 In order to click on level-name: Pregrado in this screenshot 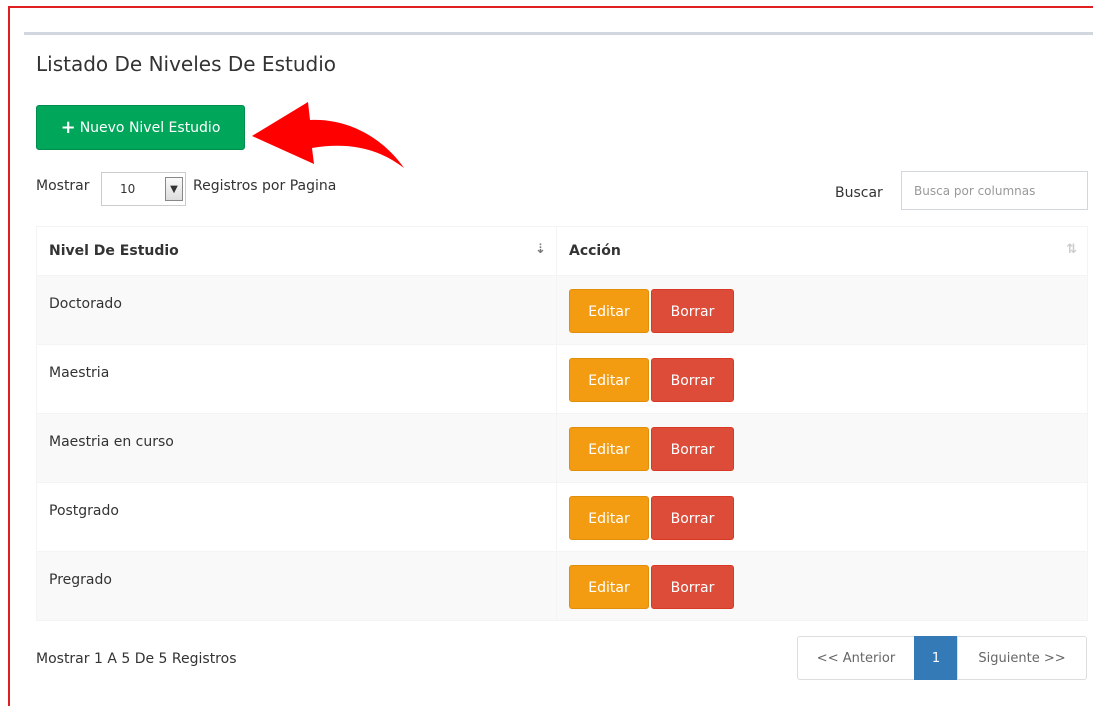, I will do `click(296, 586)`.